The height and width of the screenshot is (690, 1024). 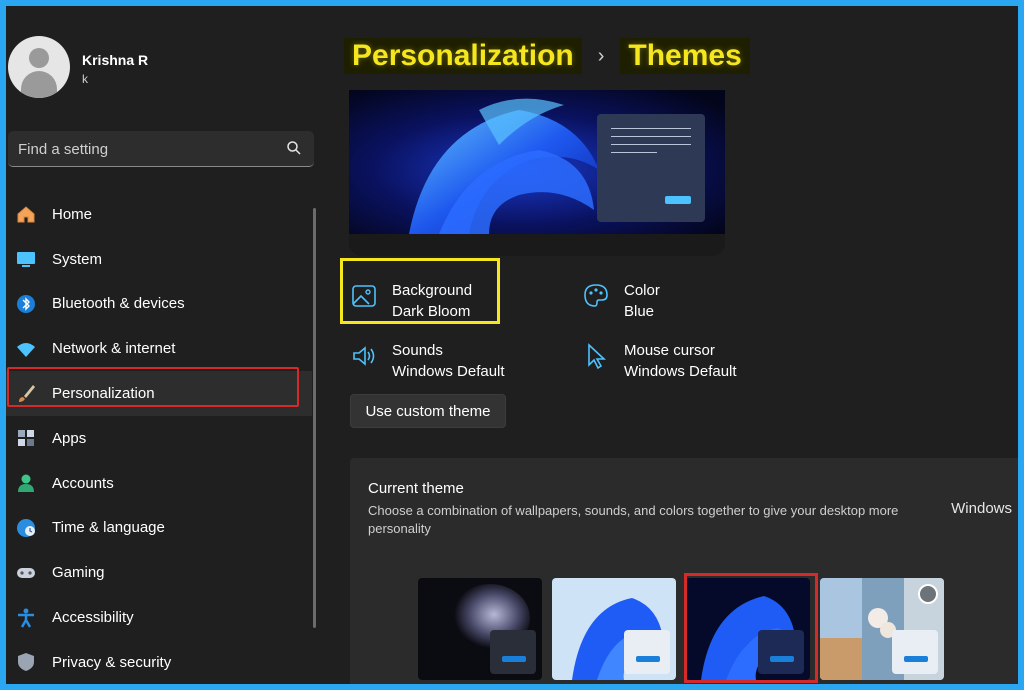 What do you see at coordinates (597, 356) in the screenshot?
I see `cursor-icon` at bounding box center [597, 356].